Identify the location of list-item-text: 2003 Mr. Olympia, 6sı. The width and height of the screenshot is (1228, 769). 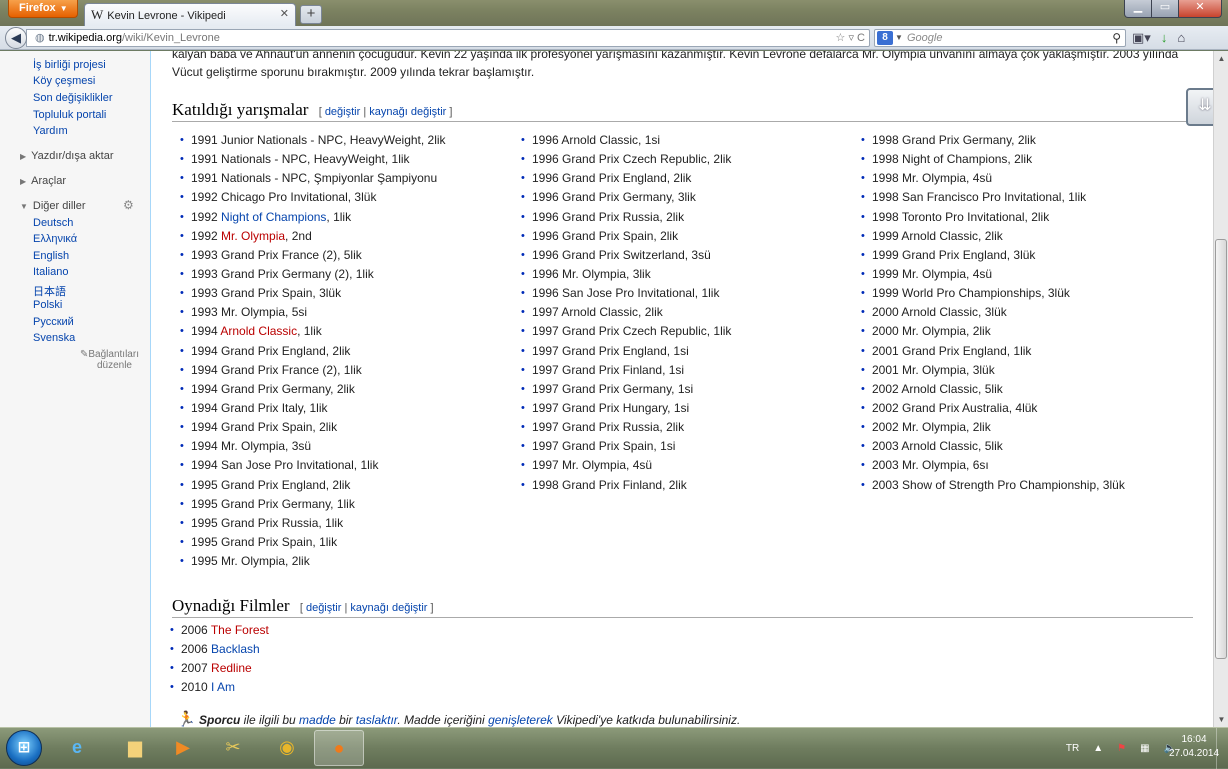
(930, 465).